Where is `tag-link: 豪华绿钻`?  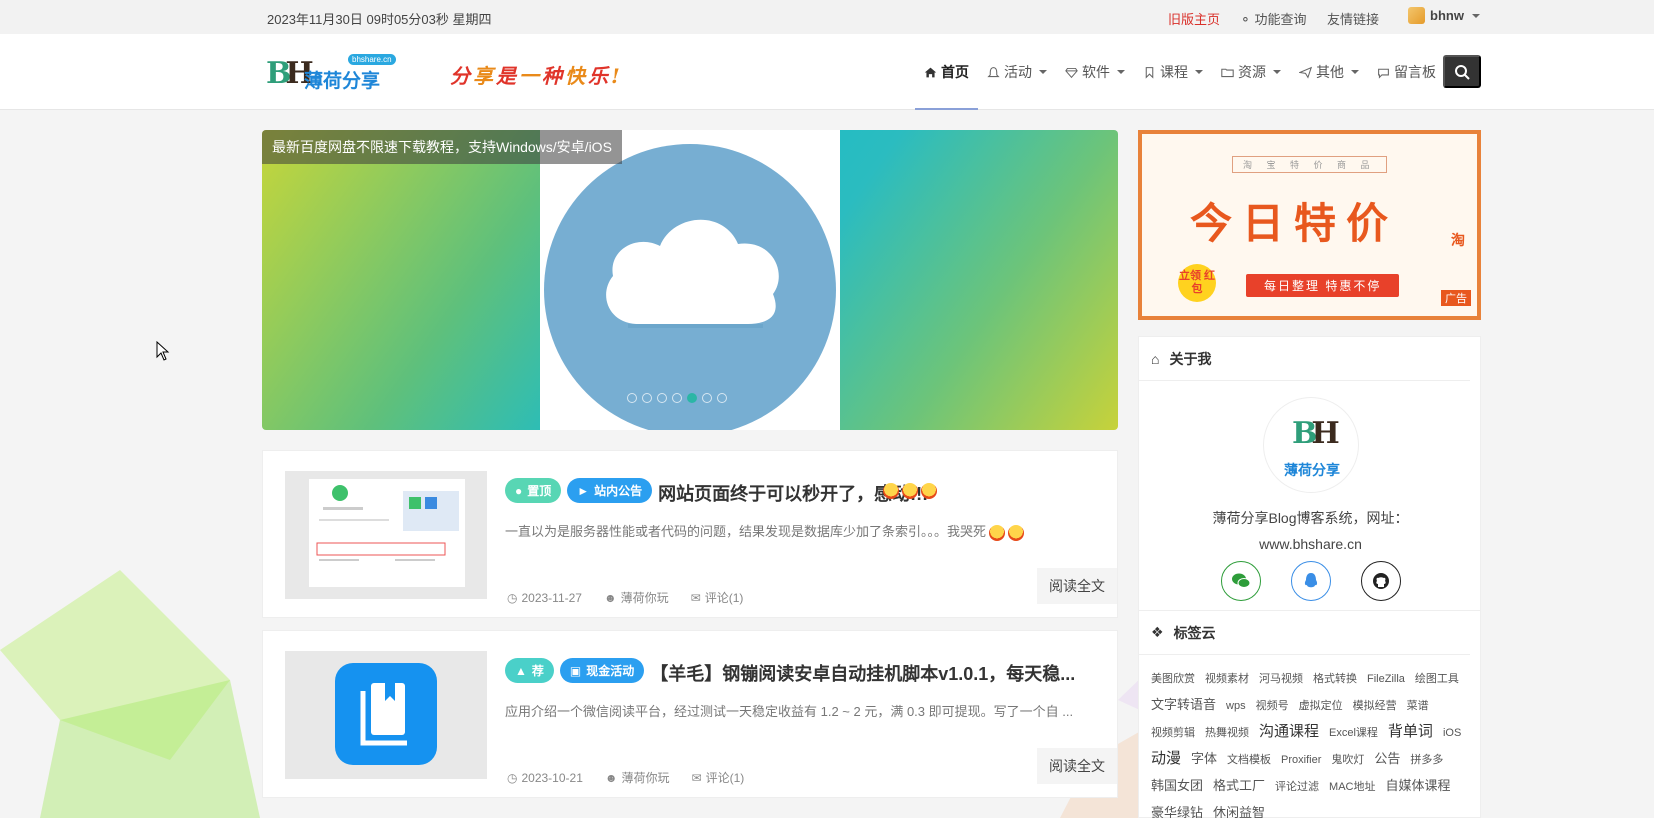
tag-link: 豪华绿钻 is located at coordinates (1177, 809).